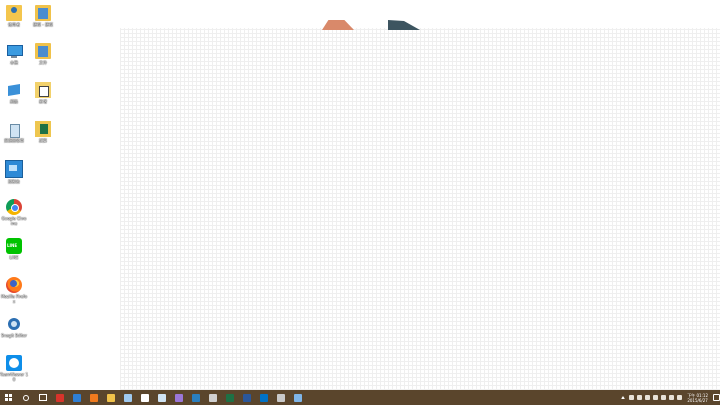 The image size is (720, 405). I want to click on taskbar-app-excel, so click(229, 397).